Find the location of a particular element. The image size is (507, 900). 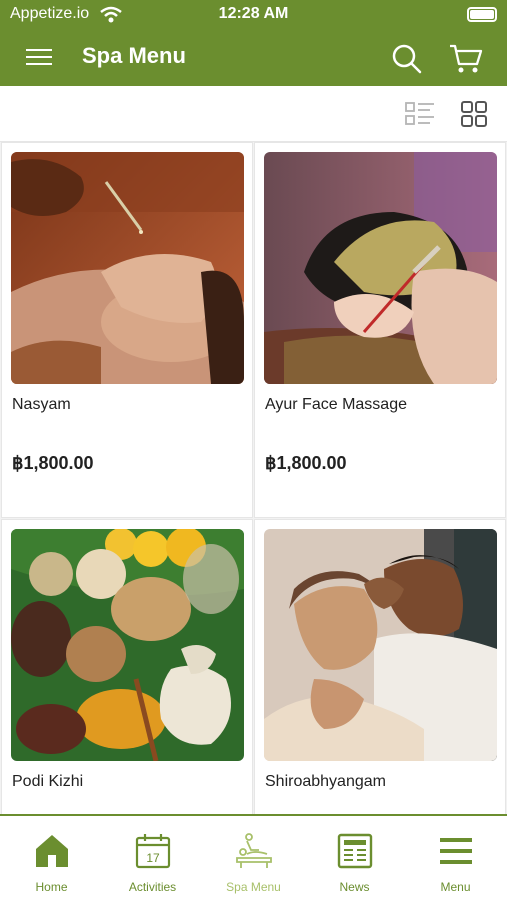

herbs-and-spices-on-leaf-image is located at coordinates (127, 645).